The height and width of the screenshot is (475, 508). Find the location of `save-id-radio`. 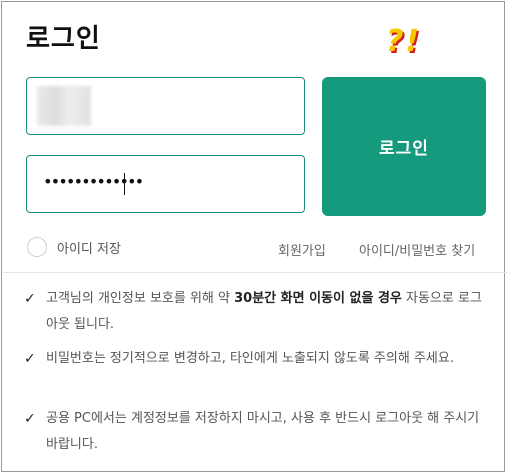

save-id-radio is located at coordinates (37, 247).